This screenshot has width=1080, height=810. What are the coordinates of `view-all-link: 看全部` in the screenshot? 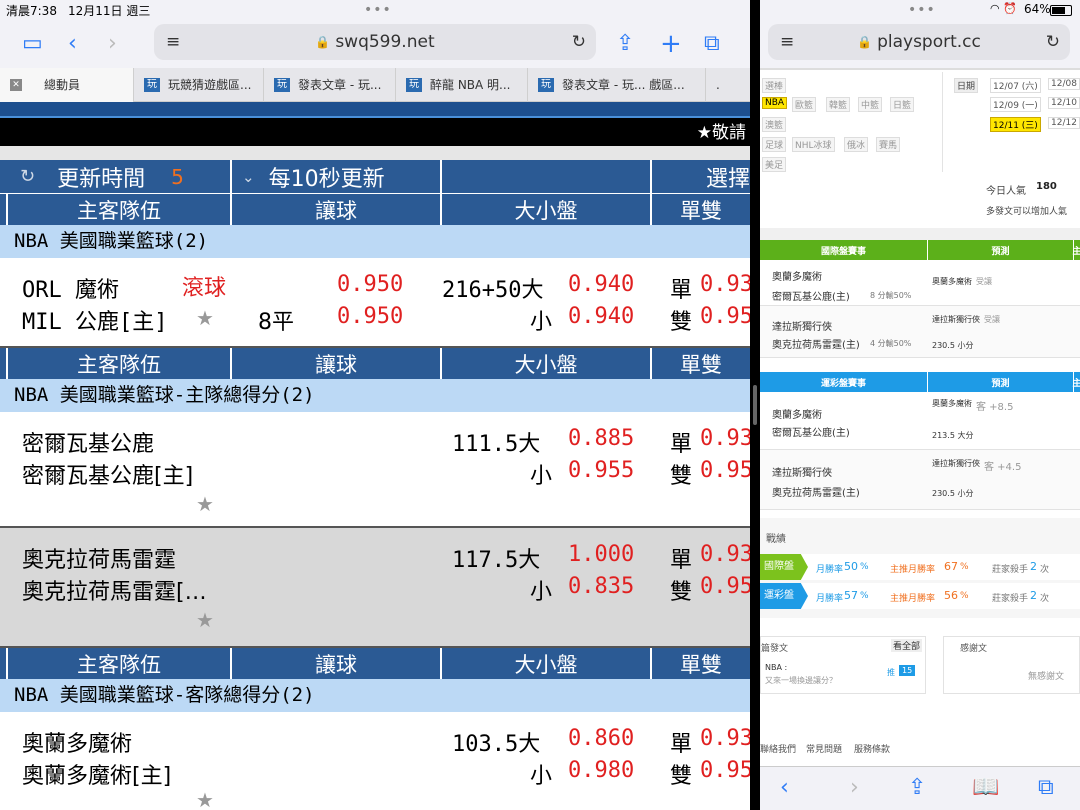 It's located at (907, 645).